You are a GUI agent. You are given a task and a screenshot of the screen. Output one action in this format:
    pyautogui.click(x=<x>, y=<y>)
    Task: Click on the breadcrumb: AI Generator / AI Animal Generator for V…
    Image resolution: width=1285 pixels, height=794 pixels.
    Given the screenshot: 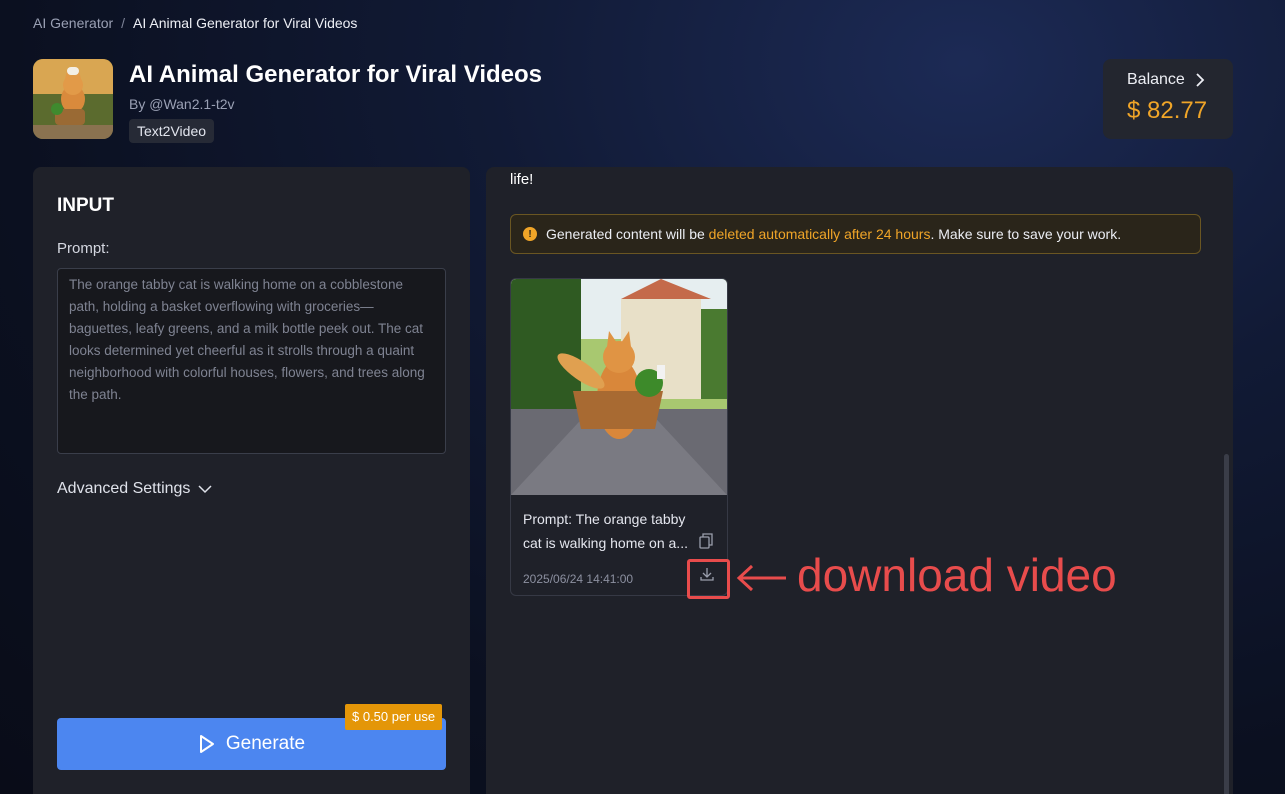 What is the action you would take?
    pyautogui.click(x=195, y=23)
    